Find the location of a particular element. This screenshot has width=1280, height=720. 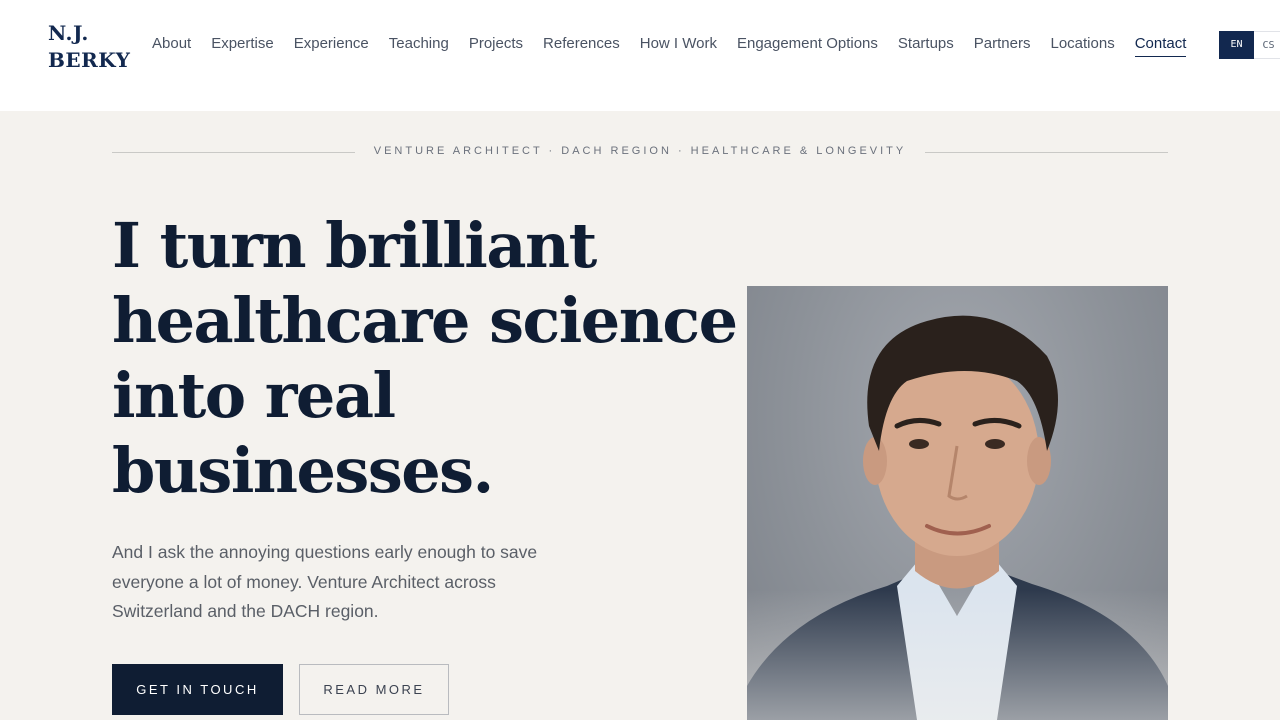

nav-item-partners: Partners is located at coordinates (1002, 45).